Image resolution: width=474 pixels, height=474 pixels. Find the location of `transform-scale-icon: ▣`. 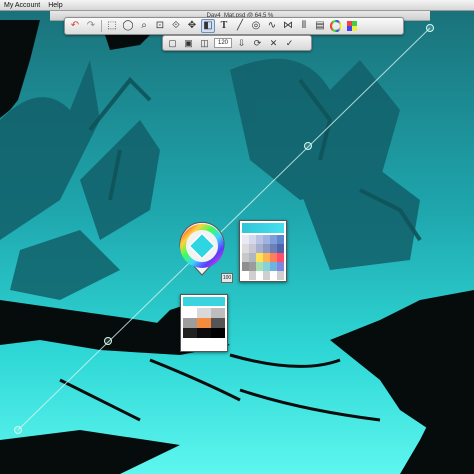

transform-scale-icon: ▣ is located at coordinates (188, 43).